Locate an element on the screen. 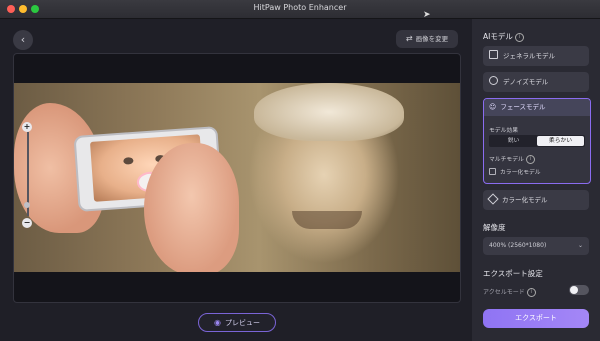  multi-model-label: マルチモデル is located at coordinates (506, 160).